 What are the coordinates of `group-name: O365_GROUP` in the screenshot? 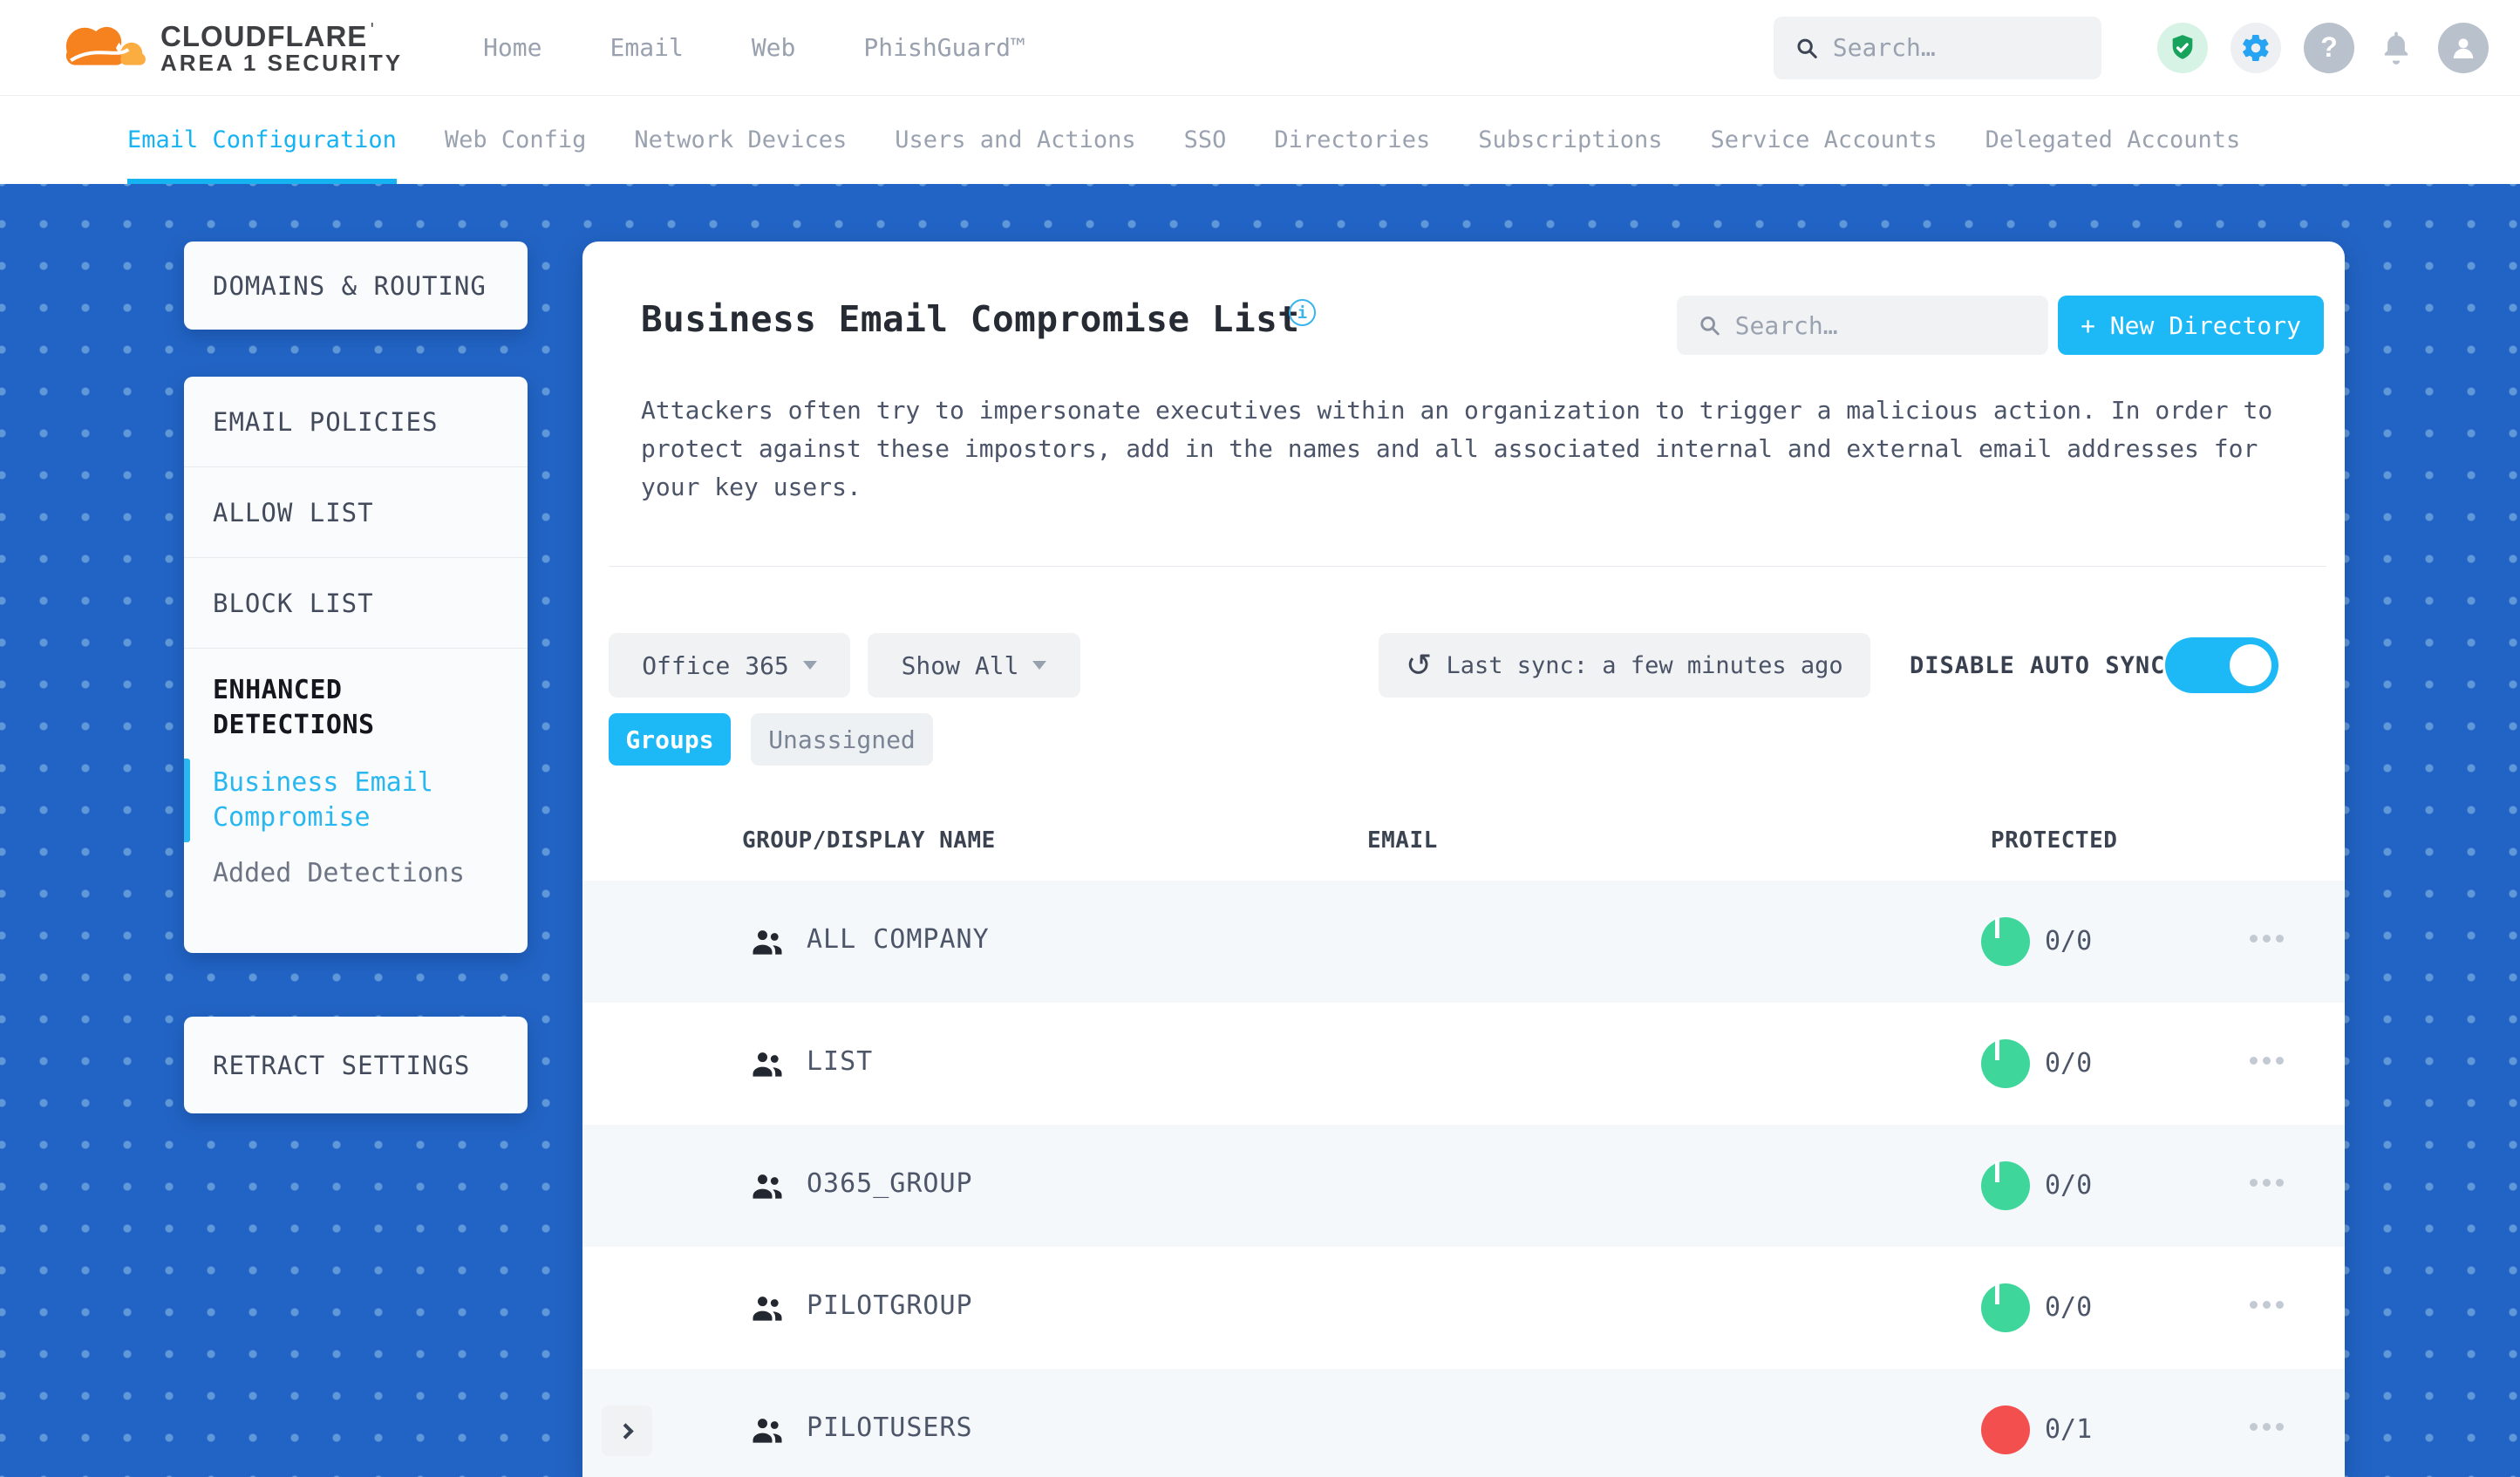 It's located at (890, 1183).